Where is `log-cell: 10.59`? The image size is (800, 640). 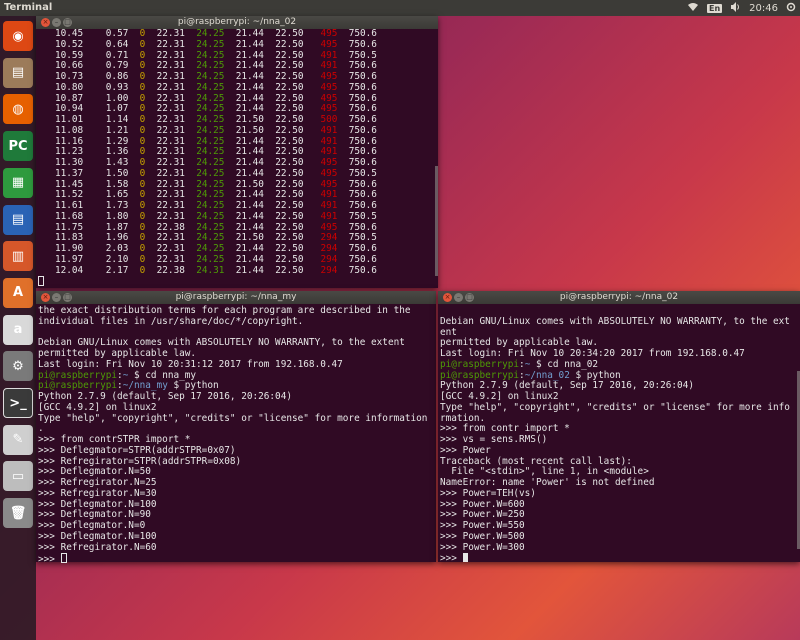
log-cell: 10.59 is located at coordinates (69, 55).